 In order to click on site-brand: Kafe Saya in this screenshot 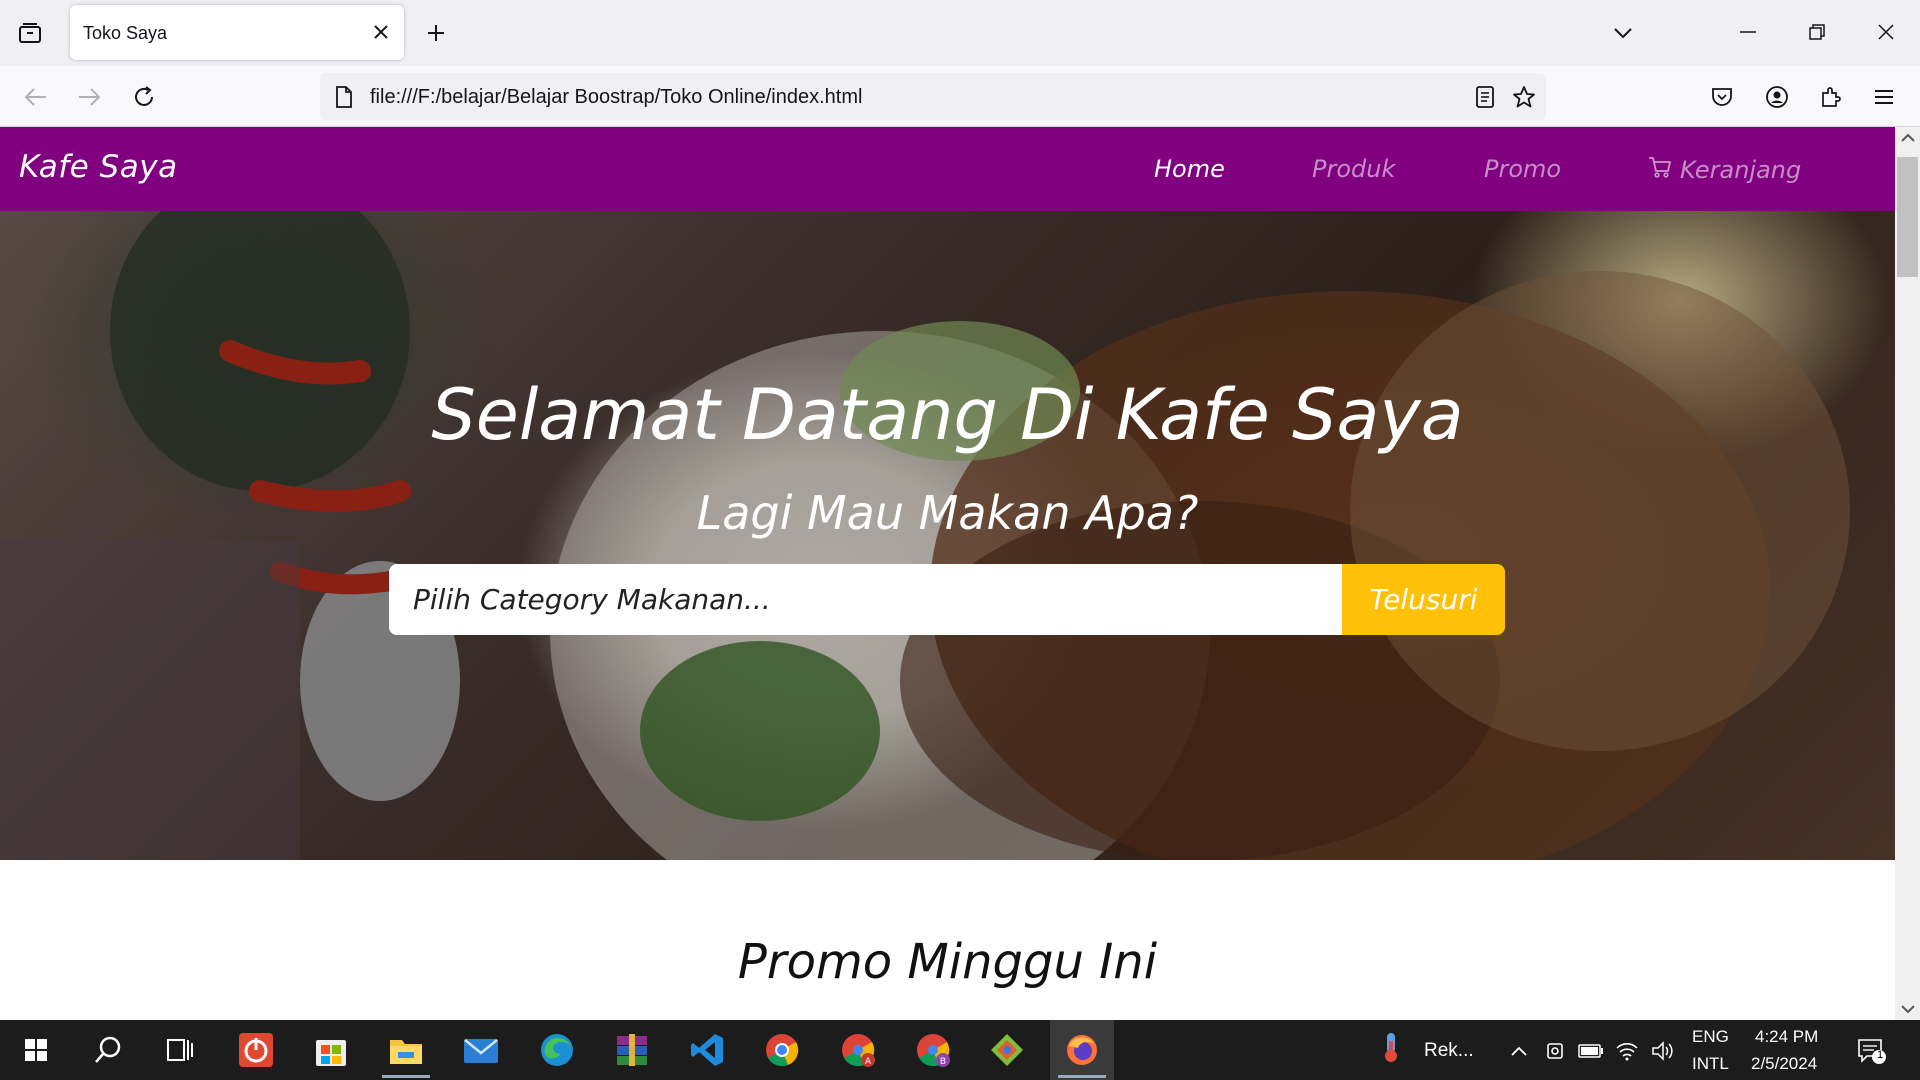, I will do `click(98, 167)`.